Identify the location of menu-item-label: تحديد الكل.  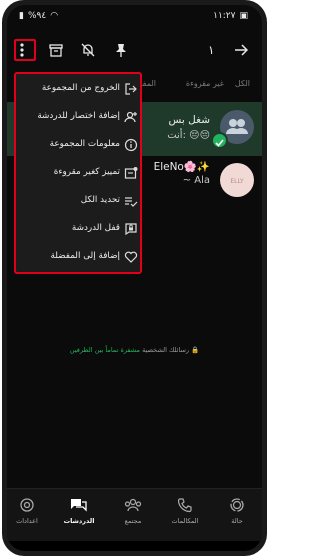
(100, 200).